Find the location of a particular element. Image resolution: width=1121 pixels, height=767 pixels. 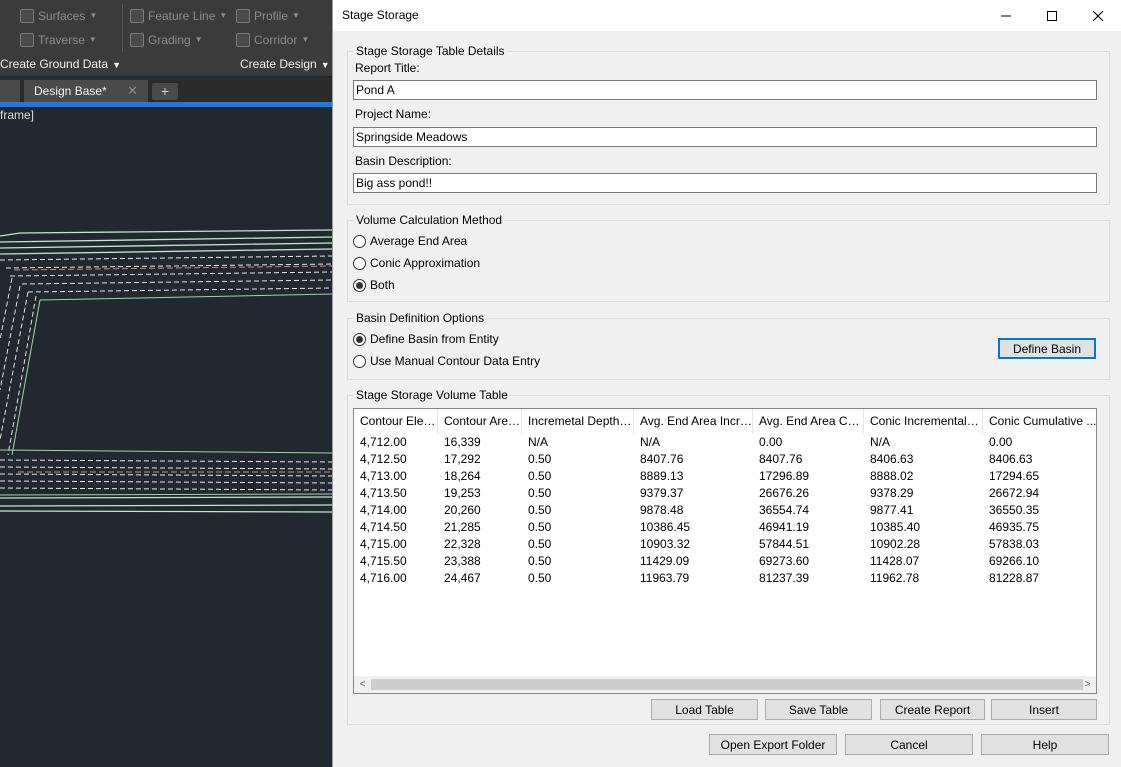

ribbon-panel-create-design: Create Design ▼ is located at coordinates (285, 64).